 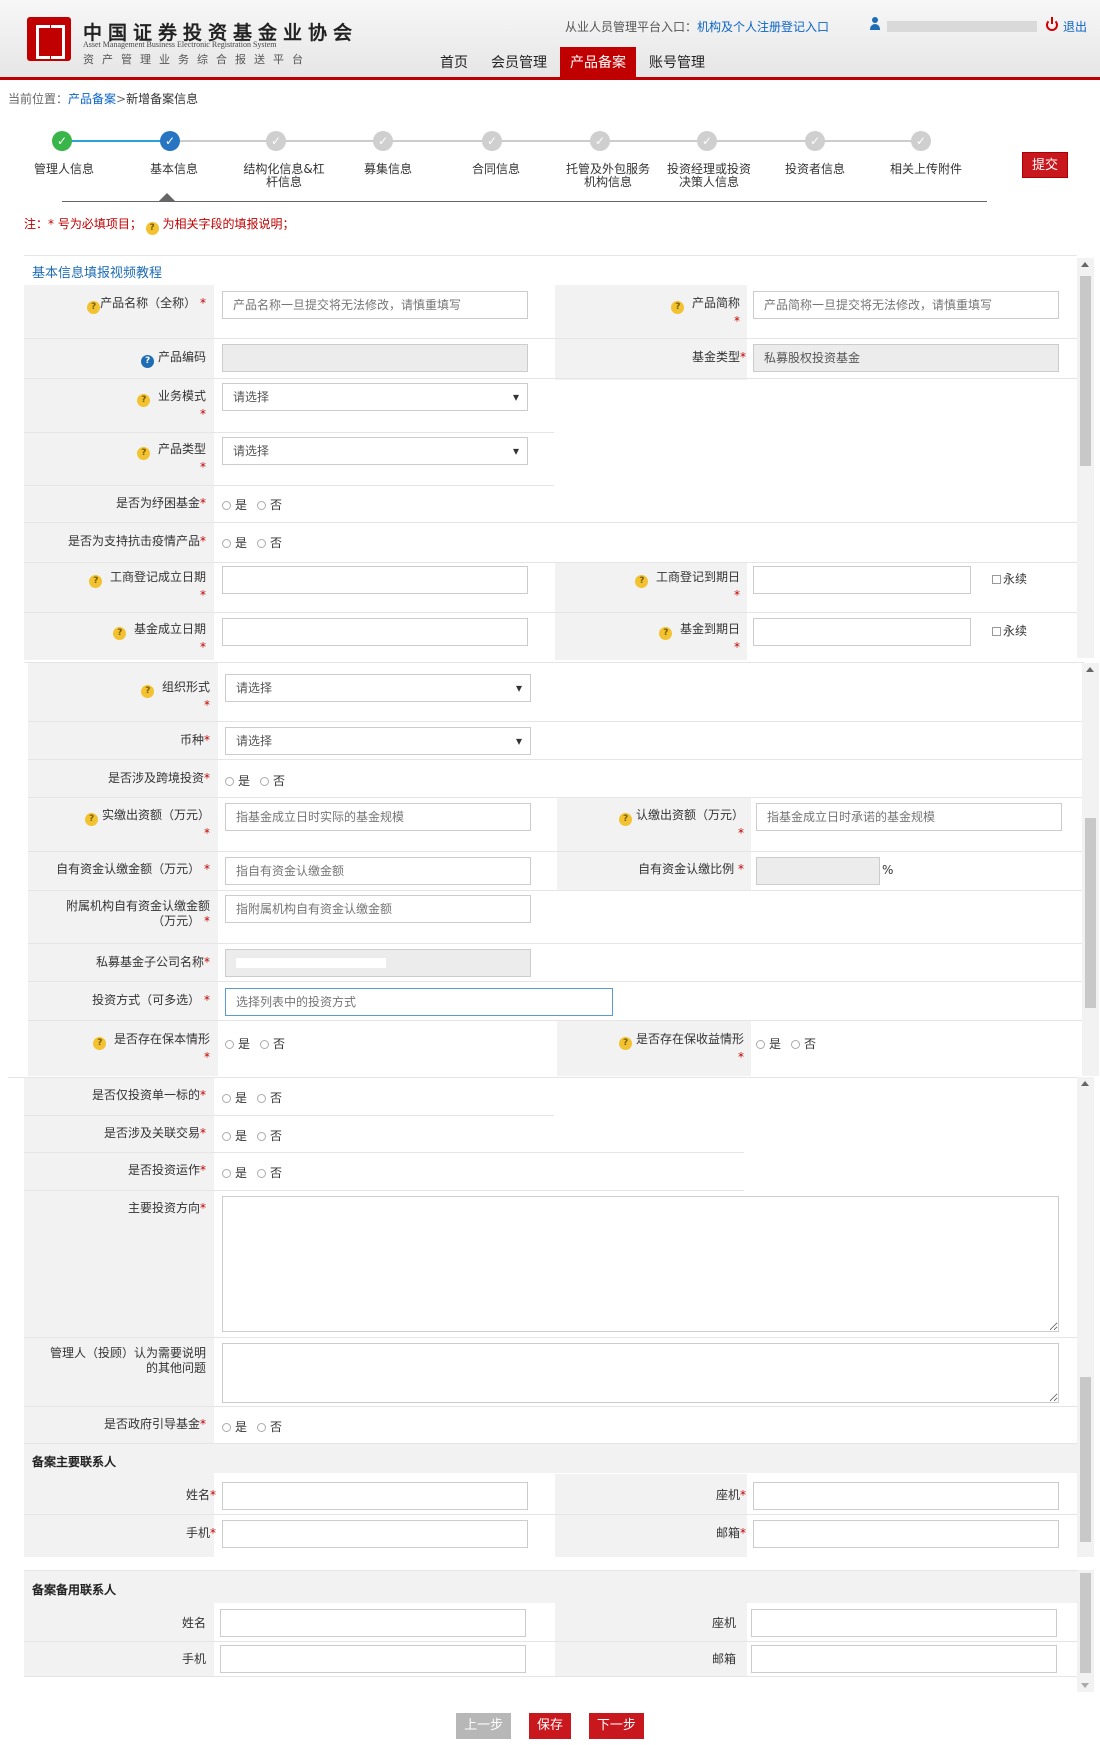 What do you see at coordinates (378, 741) in the screenshot?
I see `currency-select: 请选择` at bounding box center [378, 741].